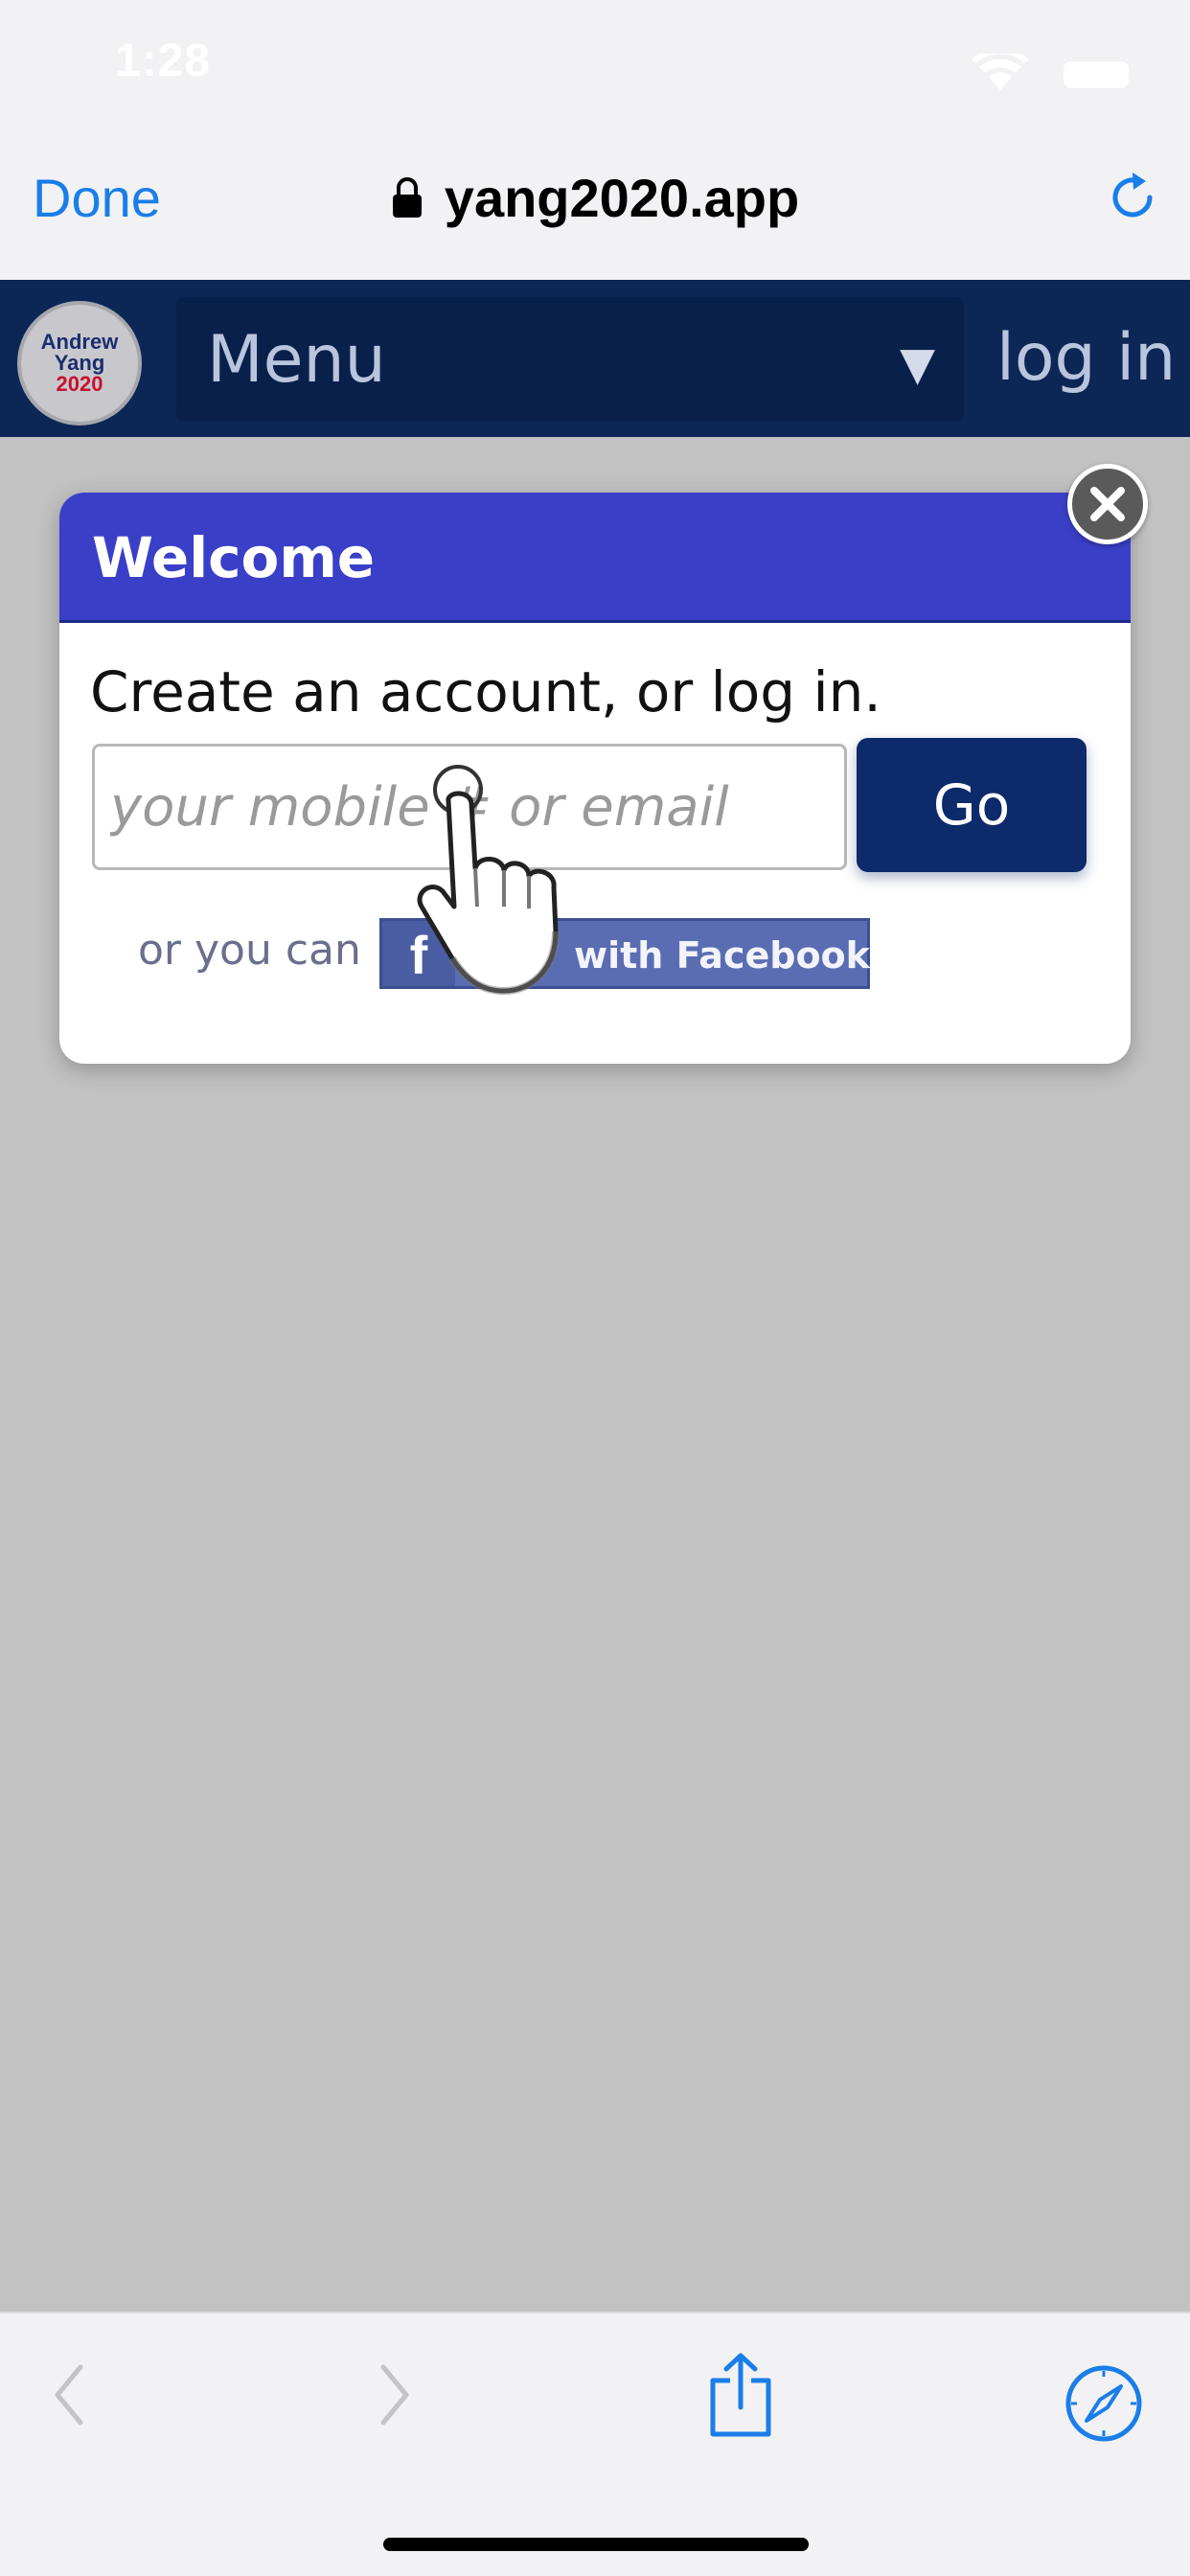 Image resolution: width=1190 pixels, height=2576 pixels. I want to click on browser-bottom-toolbar, so click(595, 2444).